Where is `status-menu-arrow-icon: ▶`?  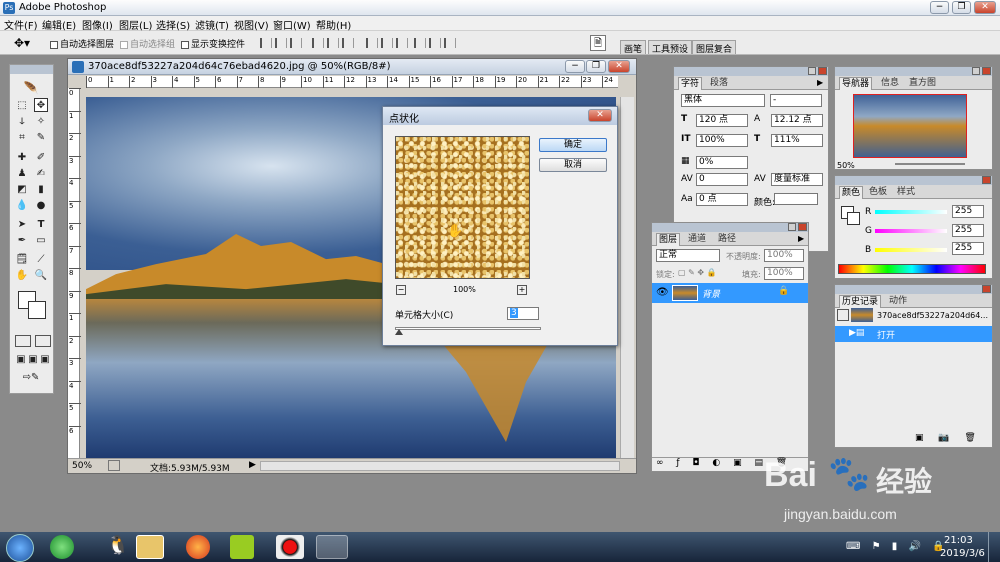 status-menu-arrow-icon: ▶ is located at coordinates (252, 465).